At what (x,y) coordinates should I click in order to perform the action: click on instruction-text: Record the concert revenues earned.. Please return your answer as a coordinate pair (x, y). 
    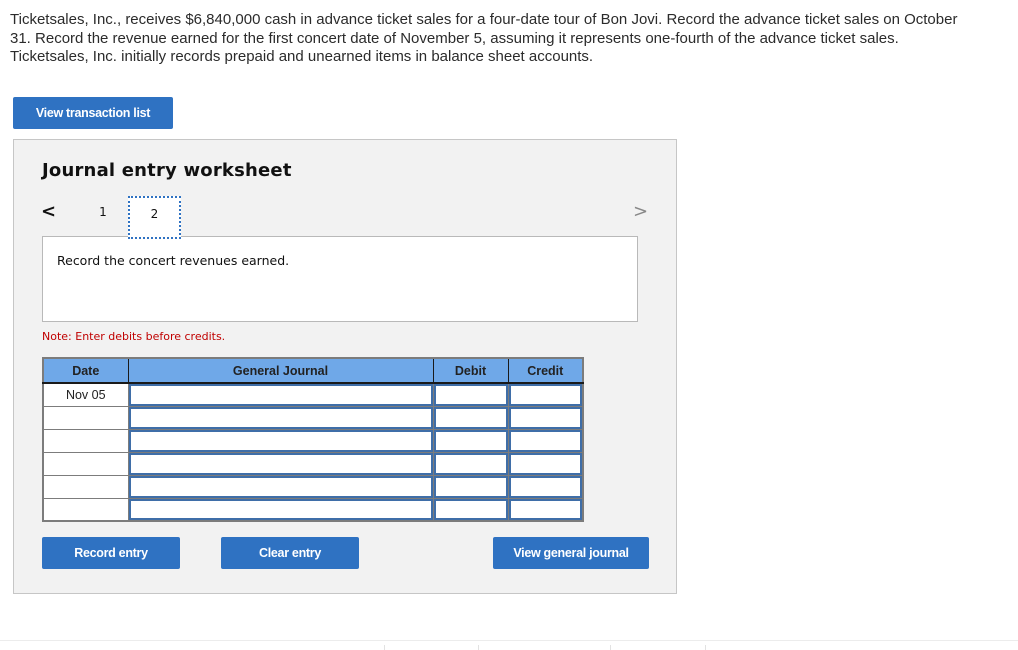
    Looking at the image, I should click on (173, 260).